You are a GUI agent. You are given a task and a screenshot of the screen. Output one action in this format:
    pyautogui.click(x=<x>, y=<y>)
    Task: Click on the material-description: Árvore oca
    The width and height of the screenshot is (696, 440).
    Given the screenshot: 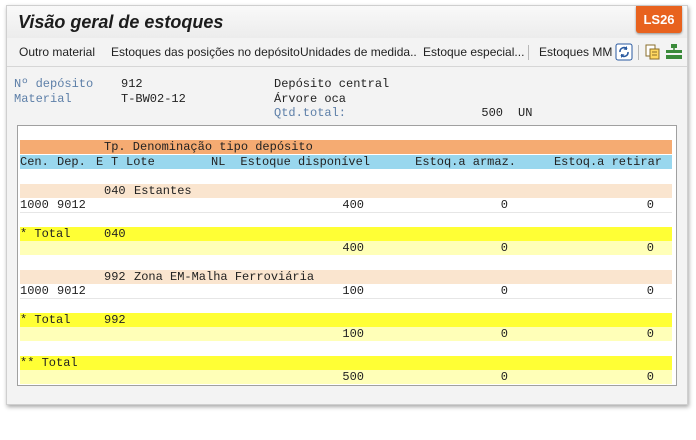 What is the action you would take?
    pyautogui.click(x=310, y=99)
    